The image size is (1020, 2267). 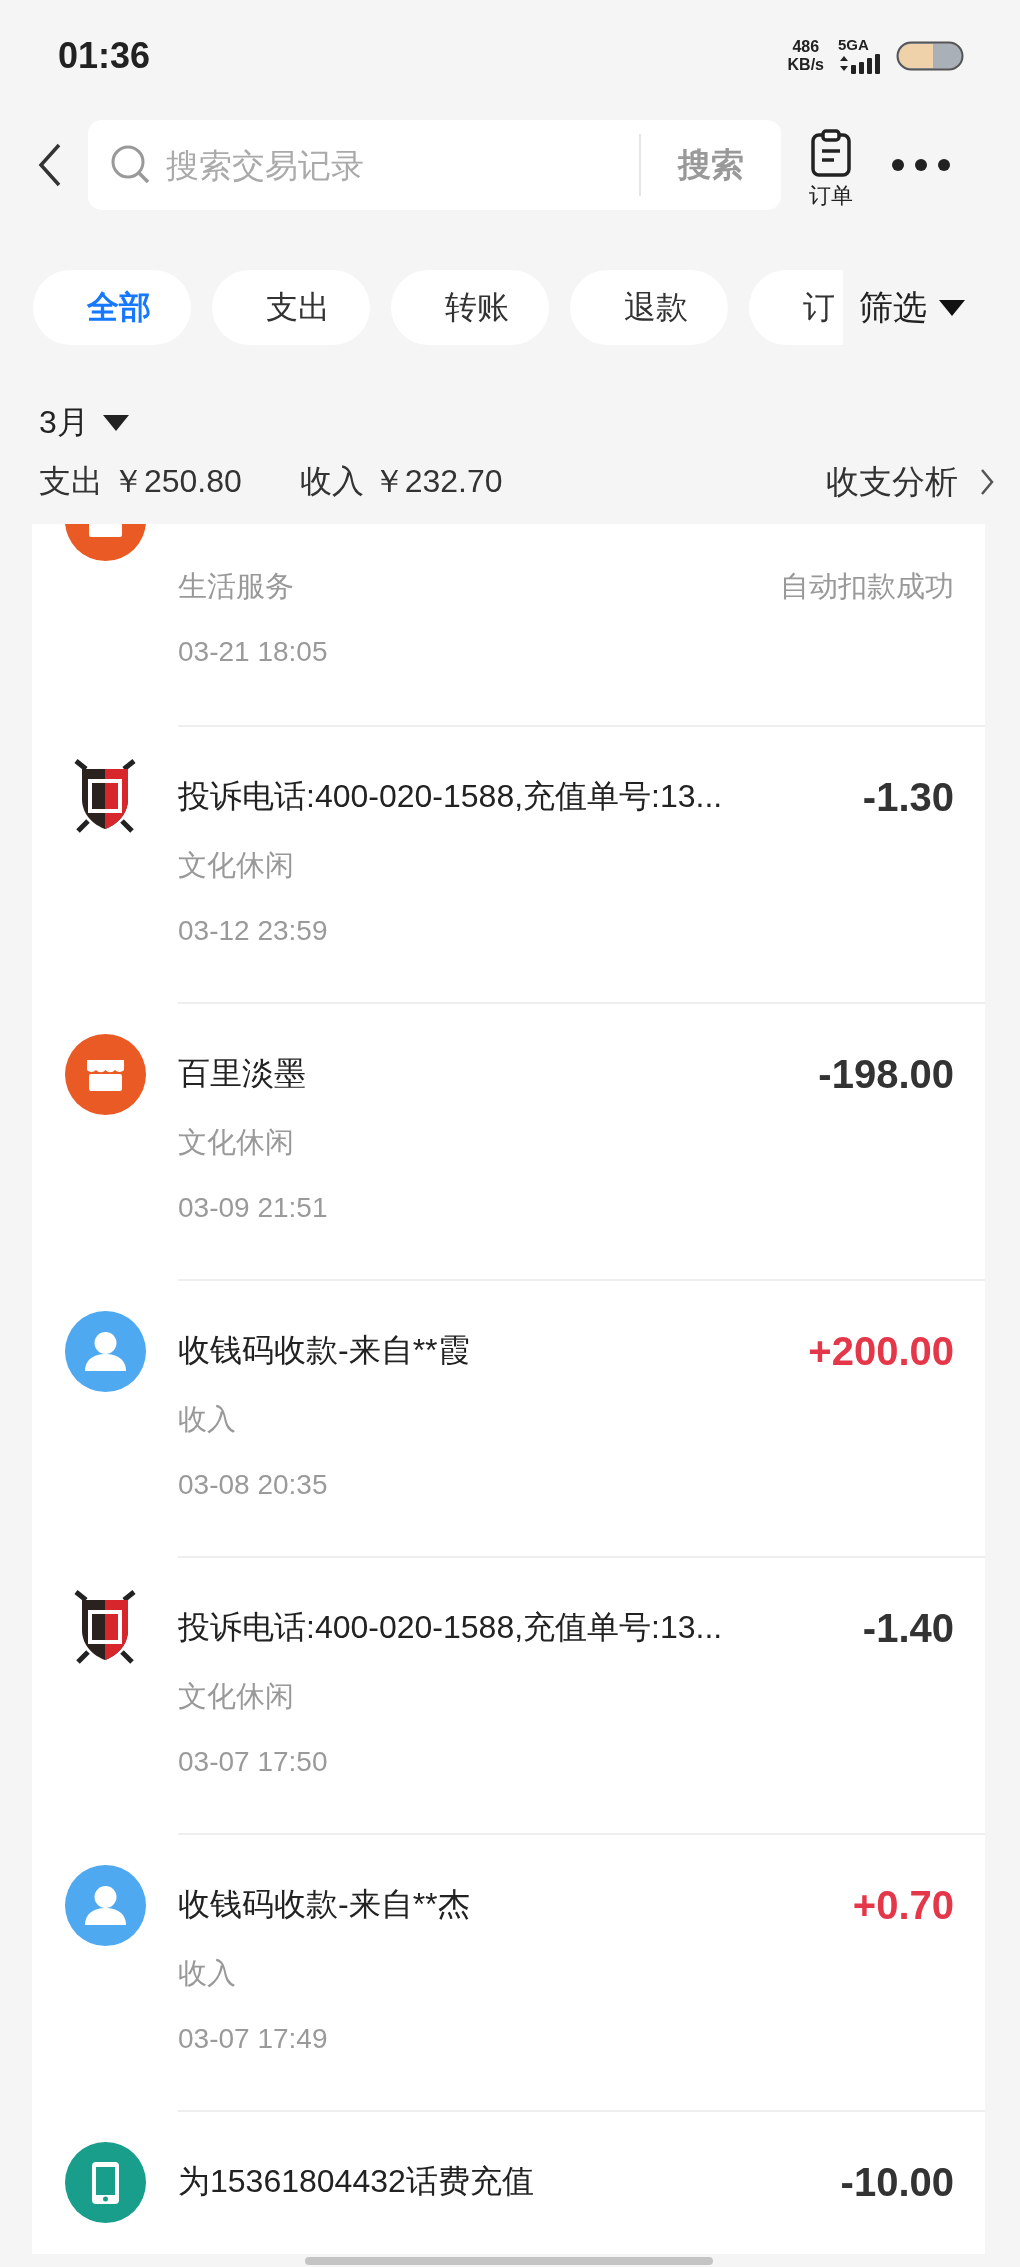 What do you see at coordinates (401, 481) in the screenshot?
I see `income-total: 收入 ￥232.70` at bounding box center [401, 481].